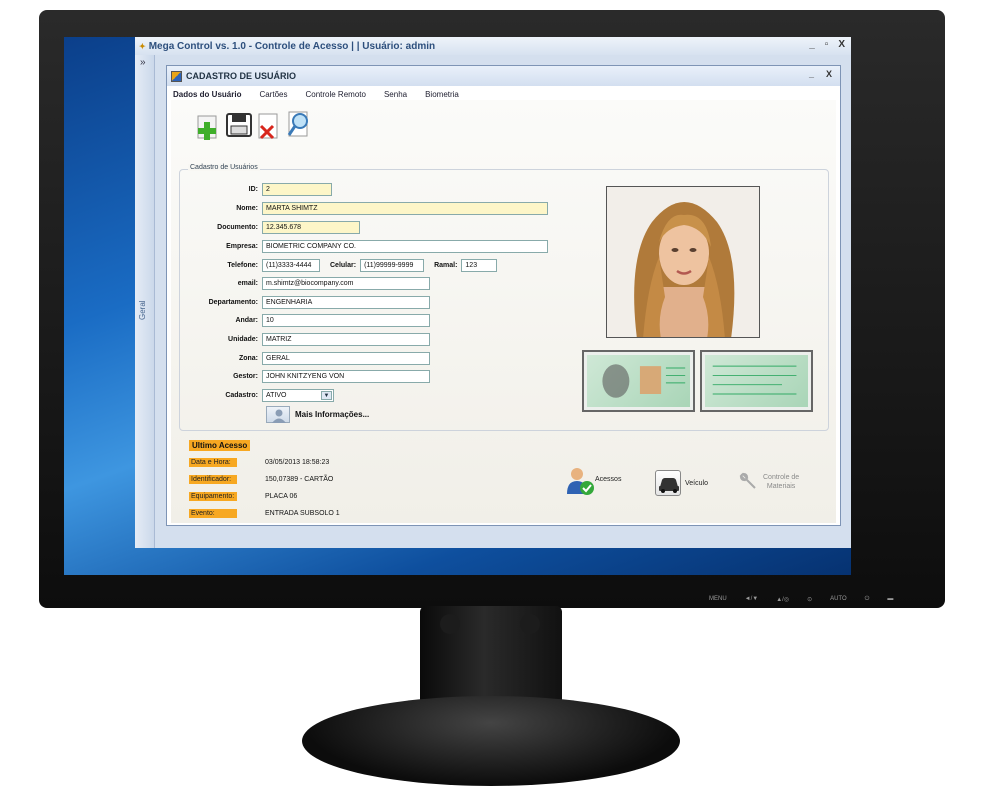 Image resolution: width=1000 pixels, height=800 pixels. Describe the element at coordinates (247, 208) in the screenshot. I see `nome-label: Nome:` at that location.